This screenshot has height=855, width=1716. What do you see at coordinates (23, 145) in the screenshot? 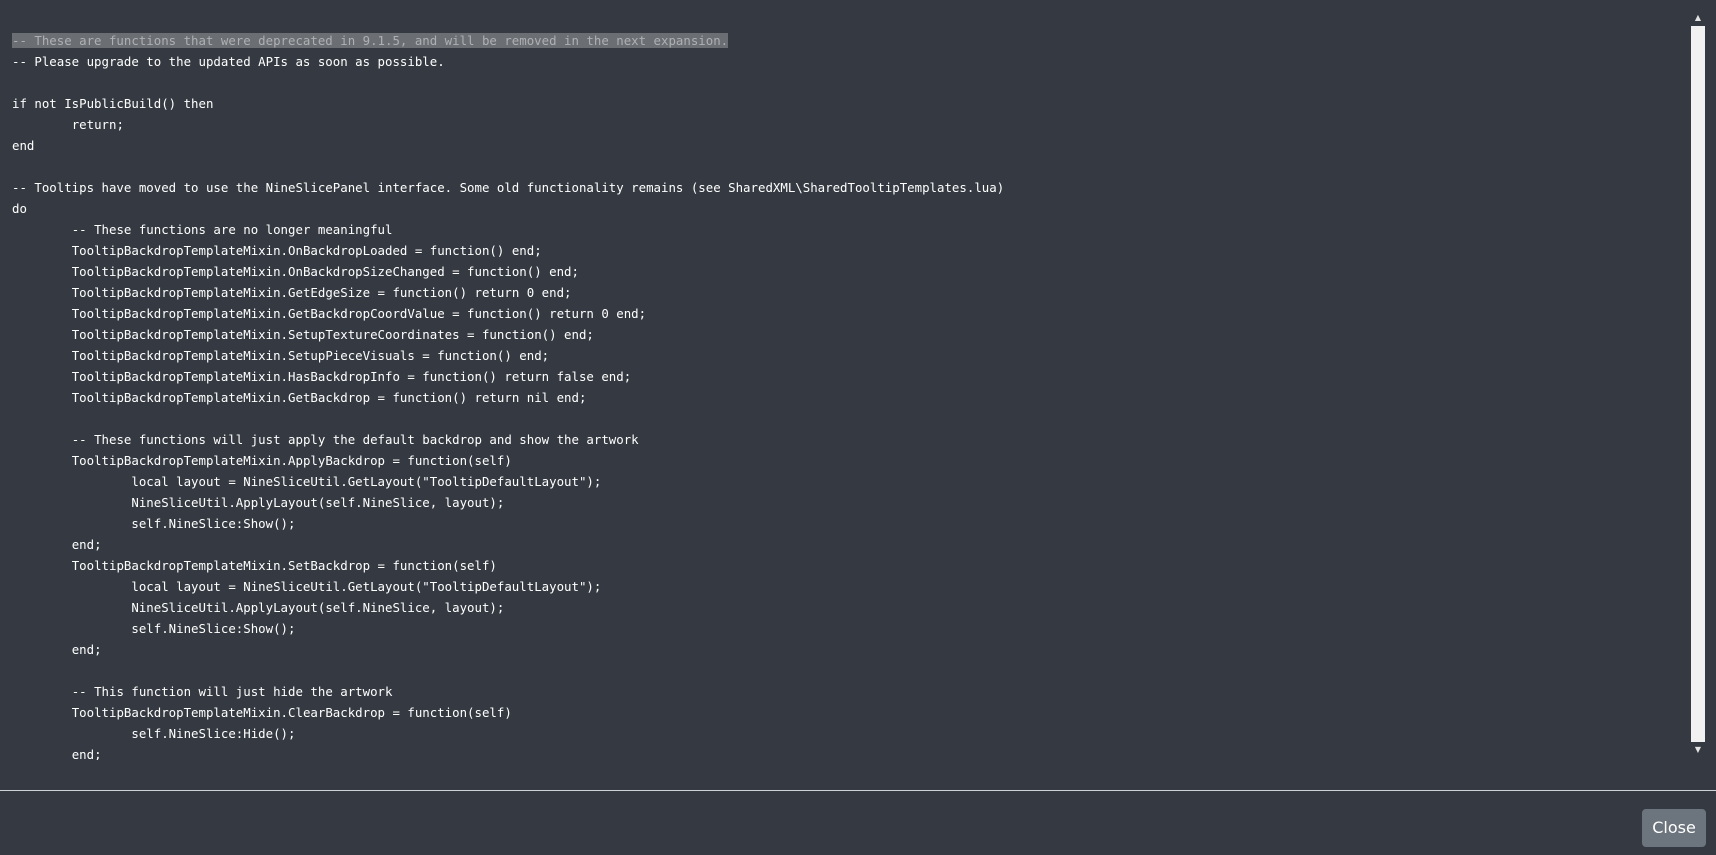
I see `code-line: end` at bounding box center [23, 145].